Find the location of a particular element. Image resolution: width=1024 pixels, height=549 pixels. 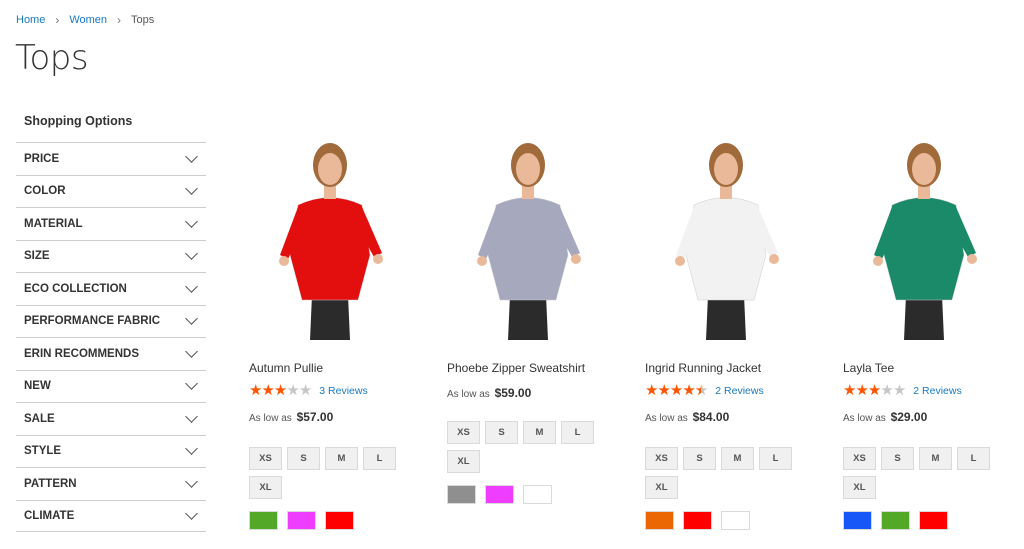

filter-sale: SALE is located at coordinates (111, 418).